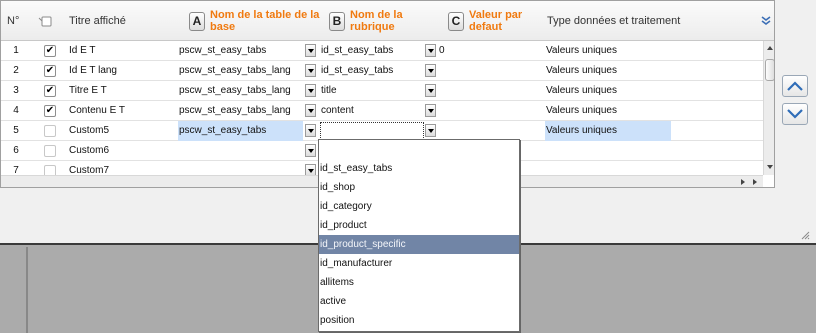 The height and width of the screenshot is (333, 816). I want to click on header-type: Type données et traitement, so click(614, 21).